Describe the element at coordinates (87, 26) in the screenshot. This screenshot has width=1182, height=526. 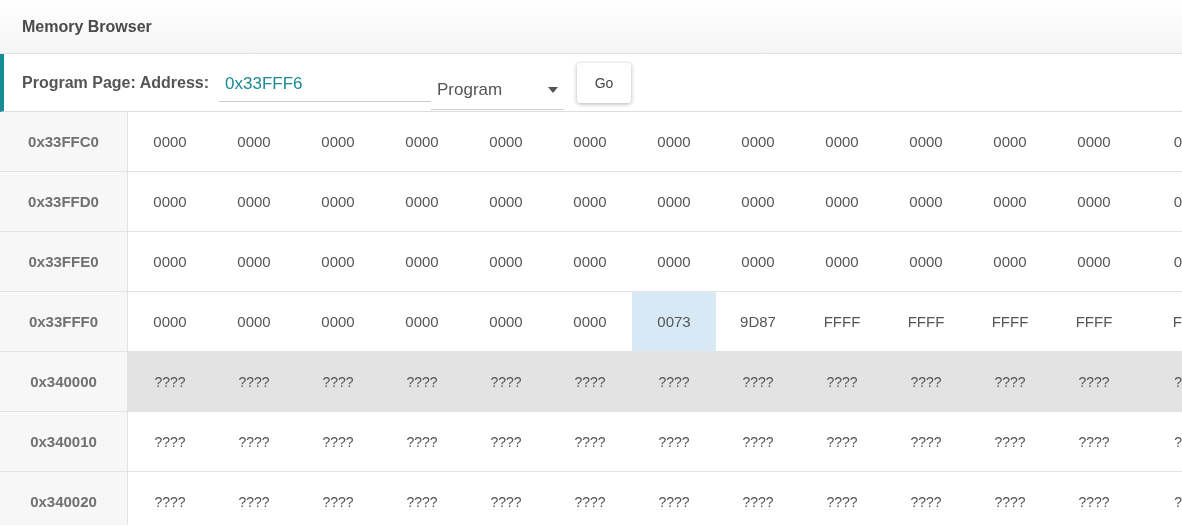
I see `panel-title: Memory Browser` at that location.